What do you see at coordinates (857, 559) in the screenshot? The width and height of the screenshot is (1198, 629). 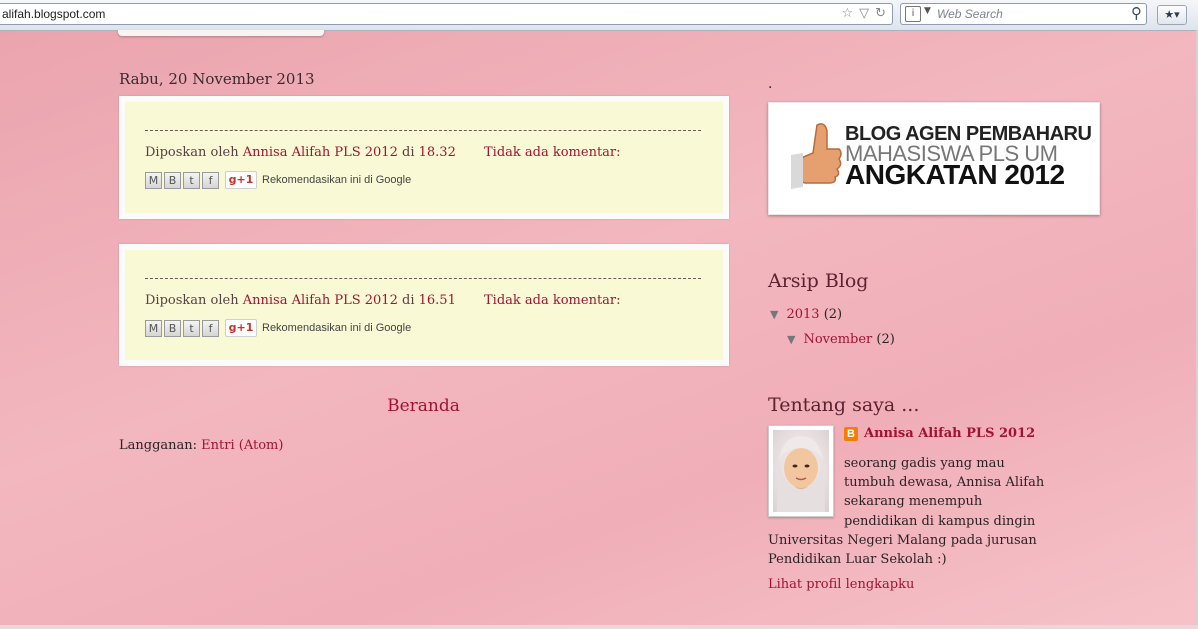 I see `about-line: Pendidikan Luar Sekolah :)` at bounding box center [857, 559].